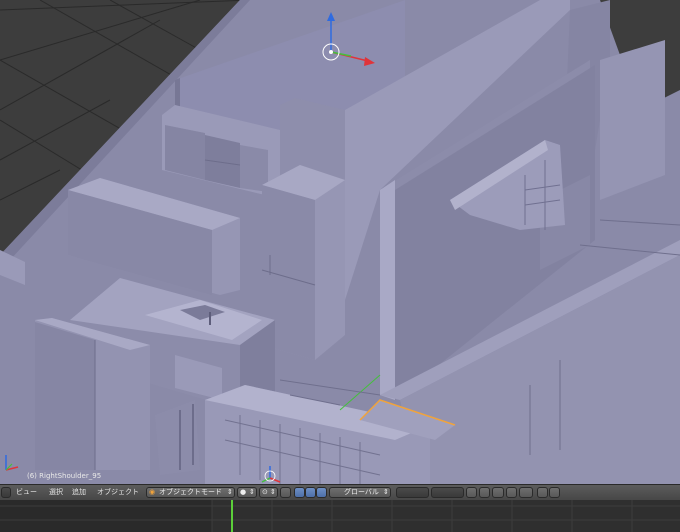  What do you see at coordinates (152, 492) in the screenshot?
I see `mode-icon: ◉` at bounding box center [152, 492].